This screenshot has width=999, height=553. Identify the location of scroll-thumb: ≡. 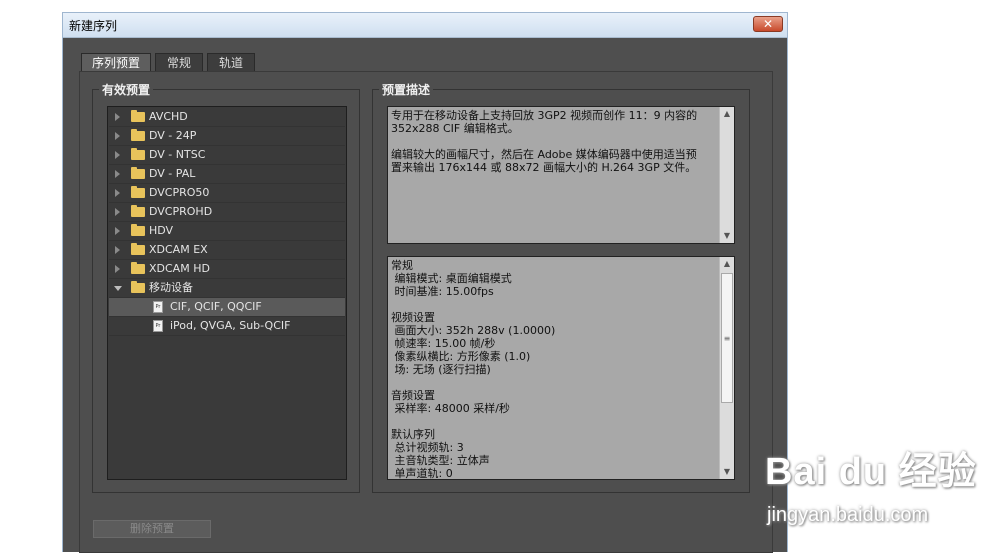
(727, 338).